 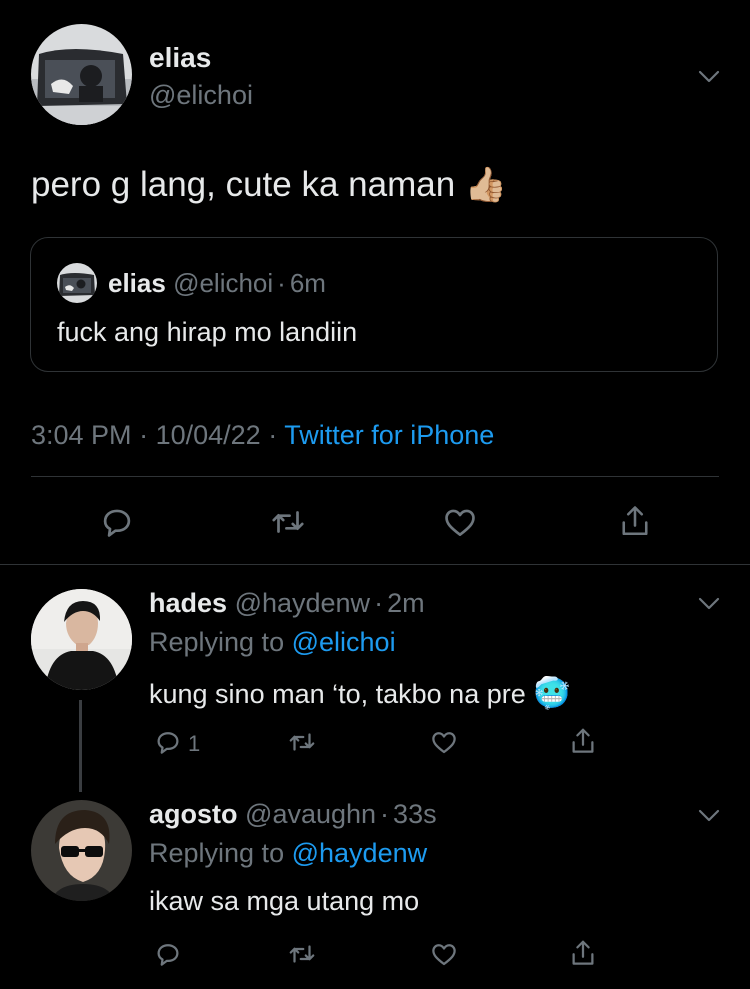 What do you see at coordinates (201, 95) in the screenshot?
I see `handle: @elichoi` at bounding box center [201, 95].